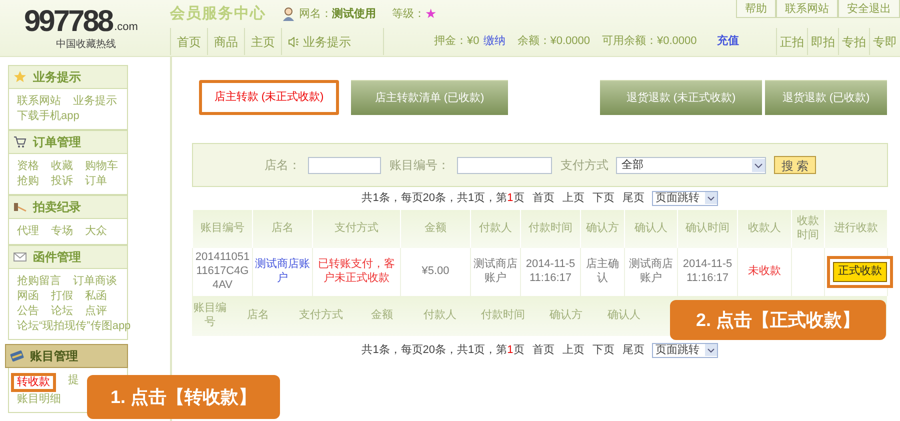 The width and height of the screenshot is (900, 421). What do you see at coordinates (39, 101) in the screenshot?
I see `sidebar-link: 联系网站` at bounding box center [39, 101].